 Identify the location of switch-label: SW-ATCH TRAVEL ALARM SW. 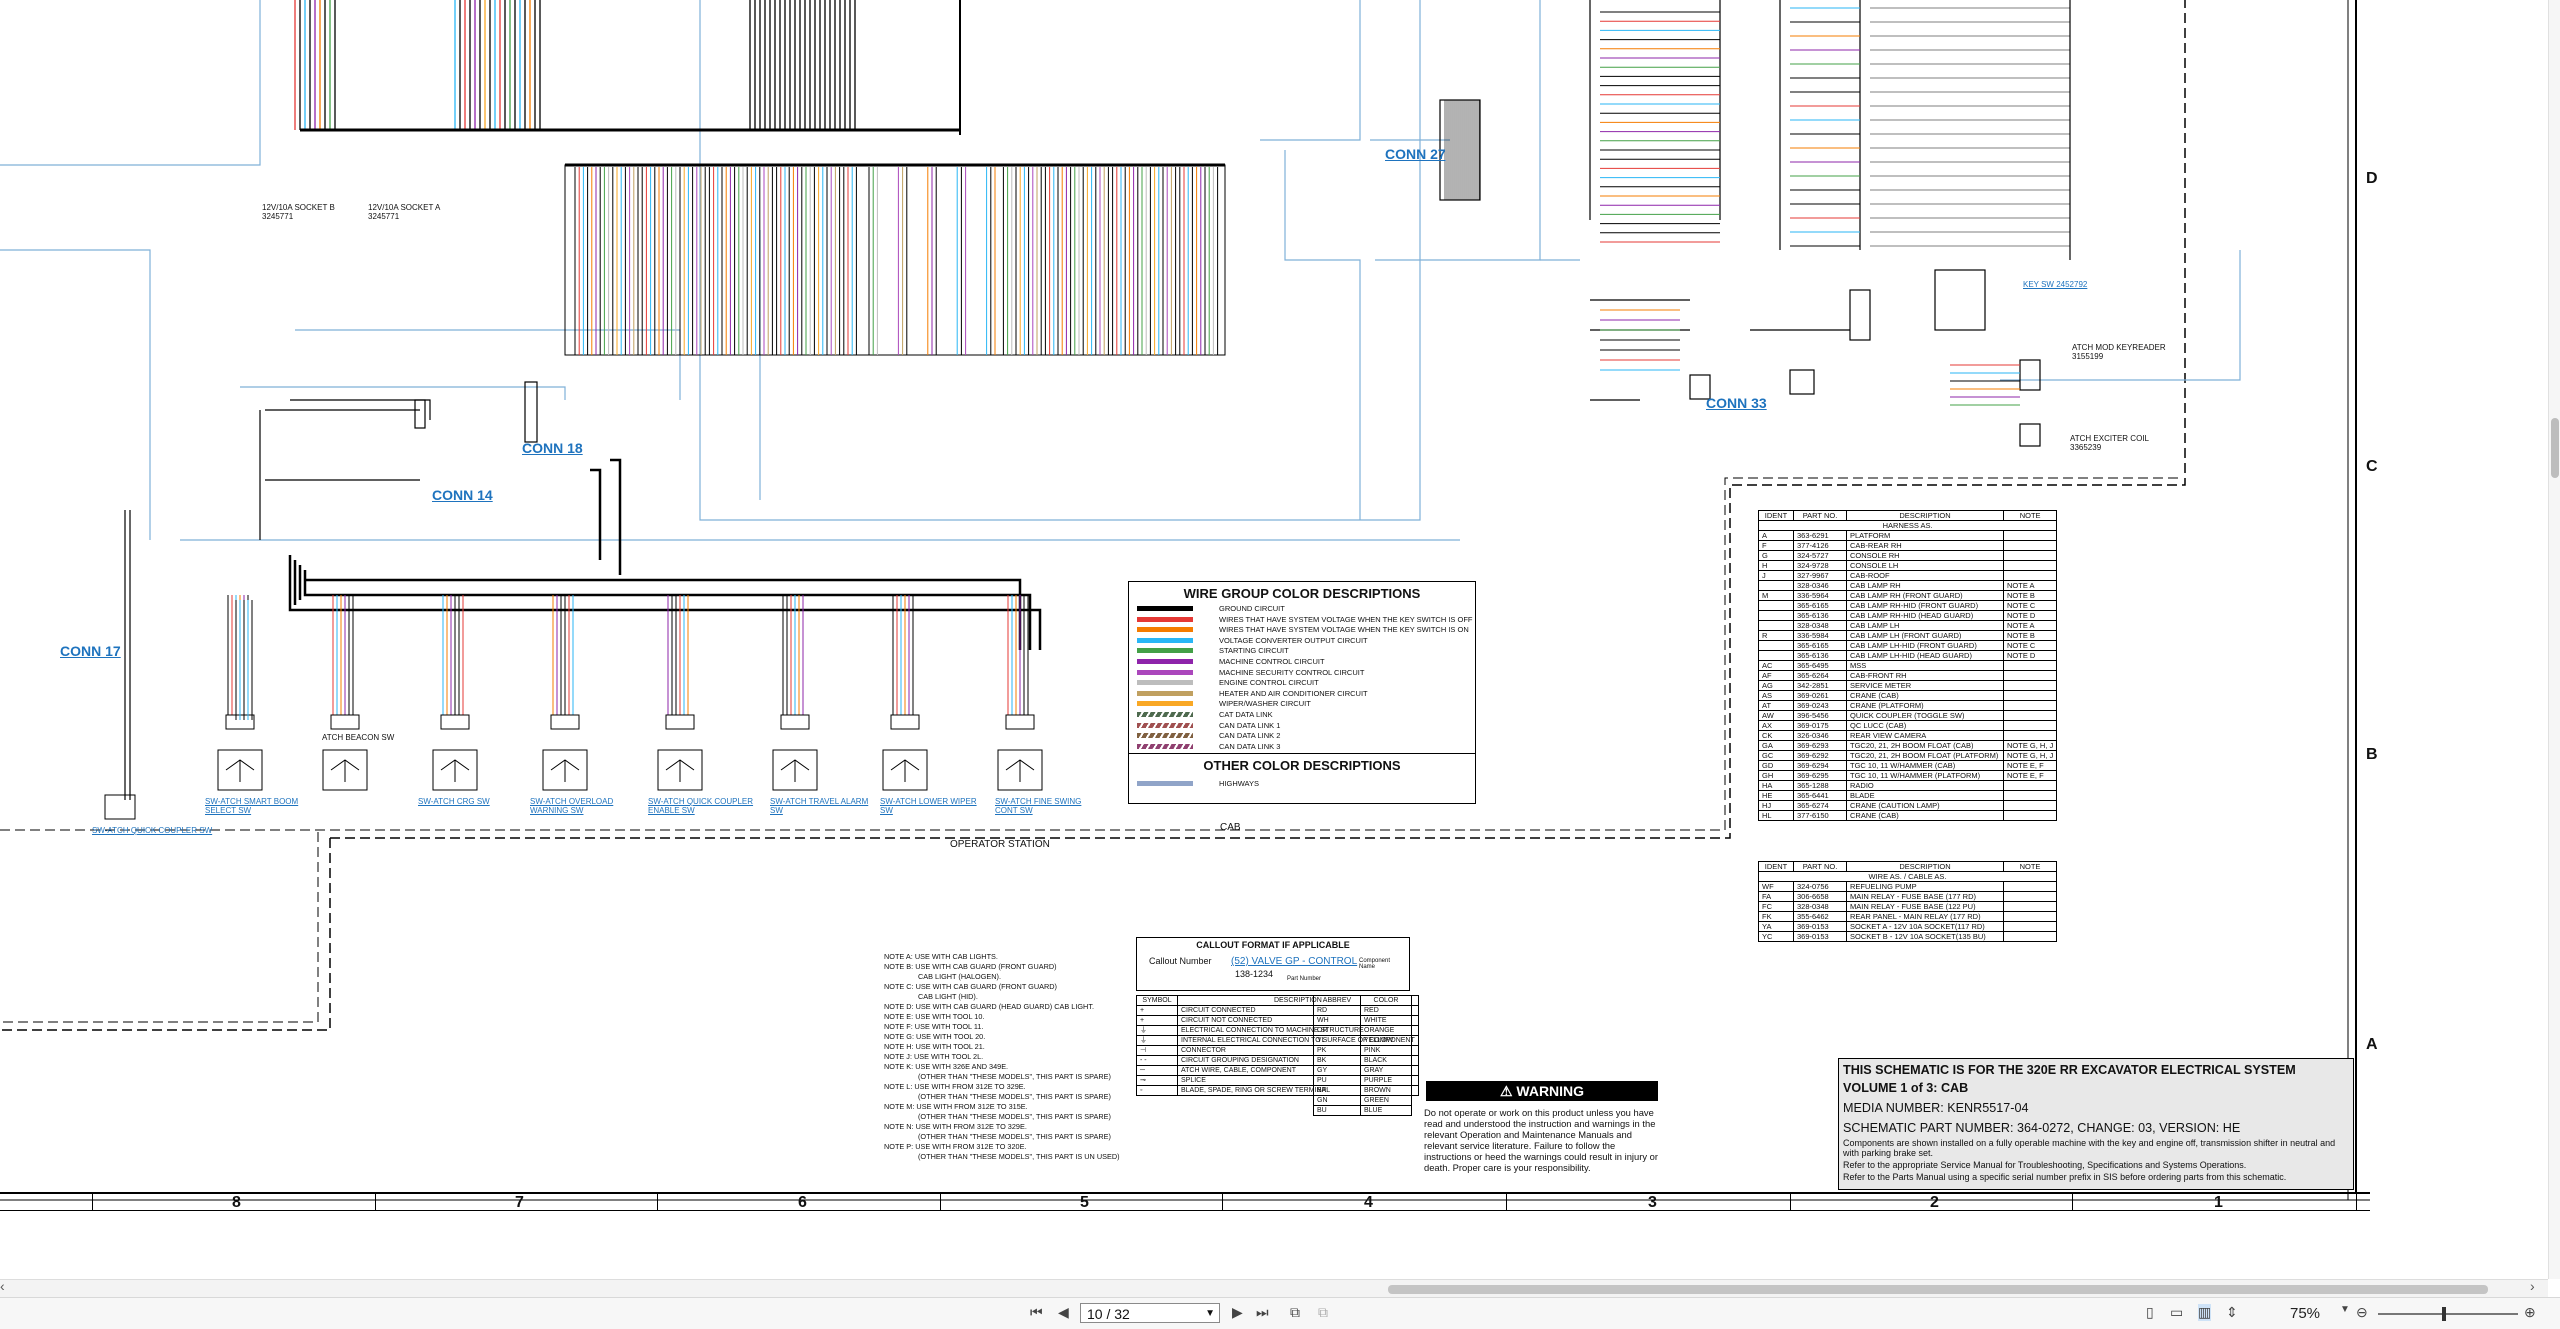
(825, 806).